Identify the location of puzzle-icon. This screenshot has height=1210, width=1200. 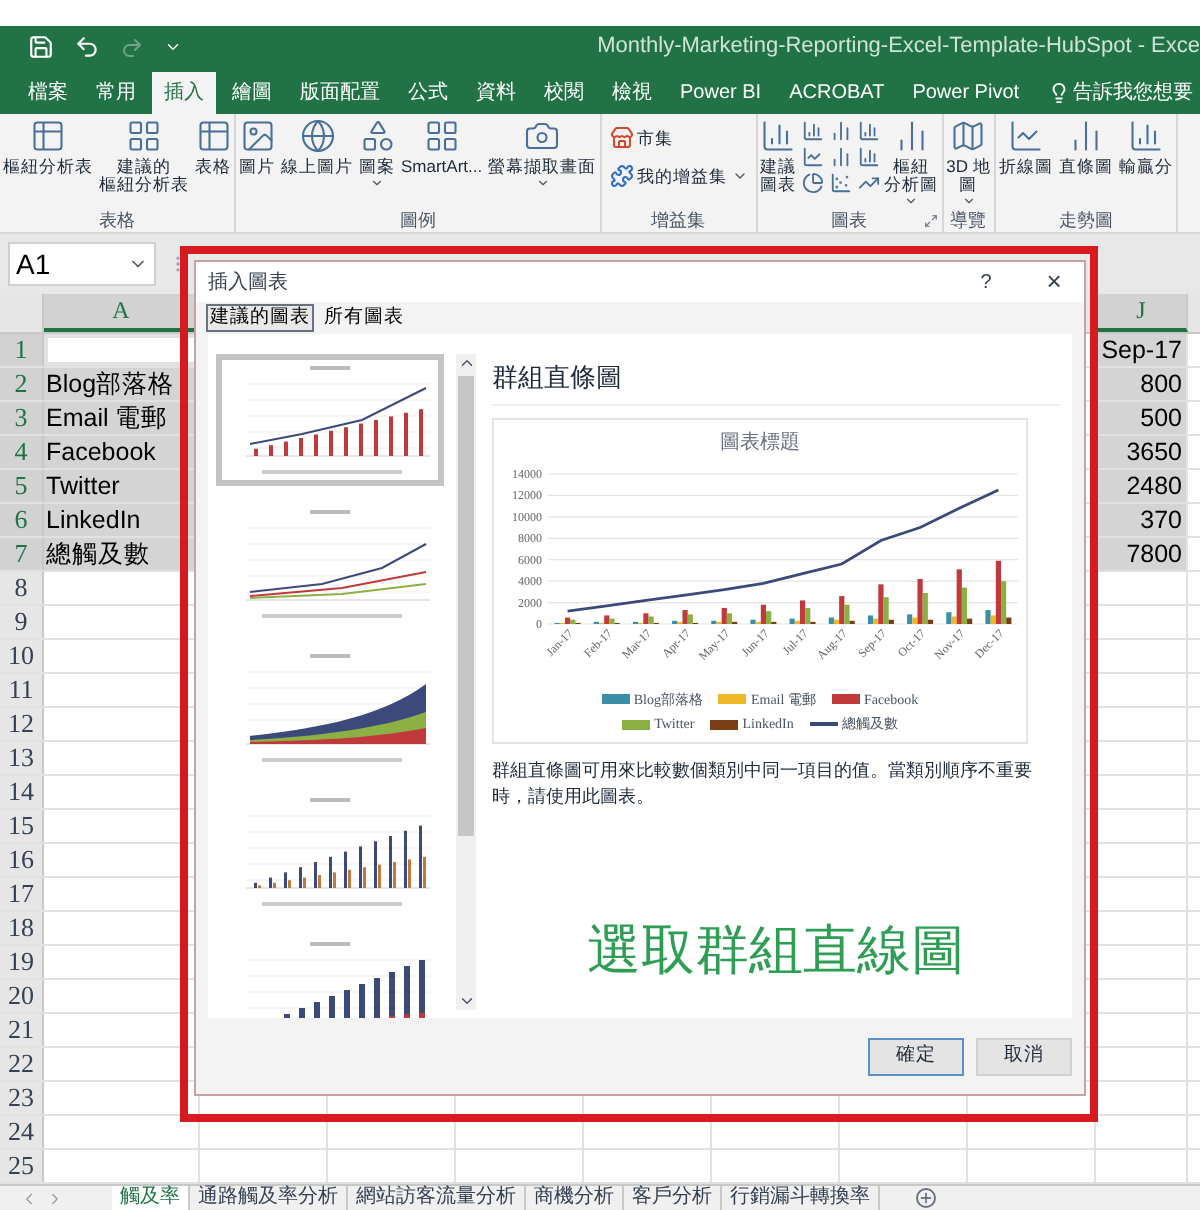
(621, 176).